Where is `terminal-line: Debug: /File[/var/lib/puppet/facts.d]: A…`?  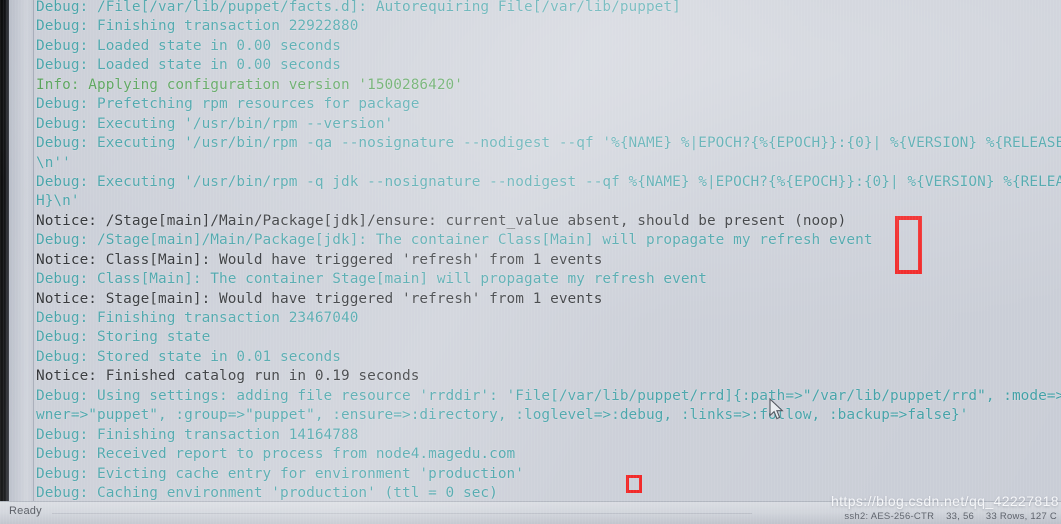
terminal-line: Debug: /File[/var/lib/puppet/facts.d]: A… is located at coordinates (358, 7).